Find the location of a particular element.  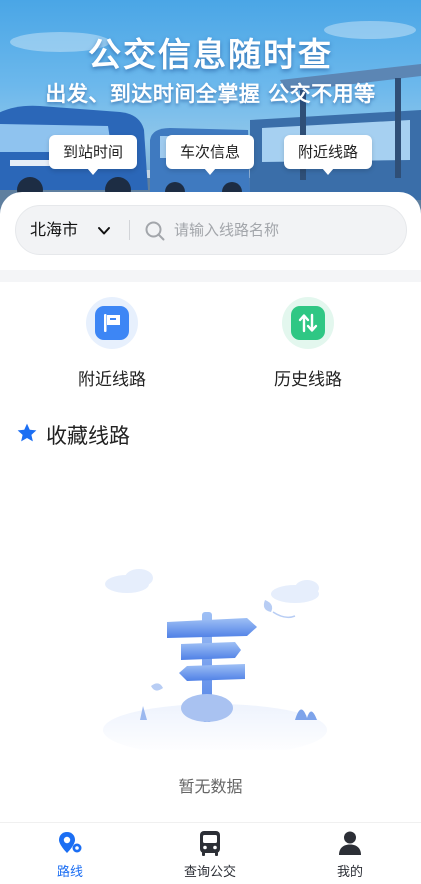

nav-bus-query: 查询公交 is located at coordinates (210, 856).